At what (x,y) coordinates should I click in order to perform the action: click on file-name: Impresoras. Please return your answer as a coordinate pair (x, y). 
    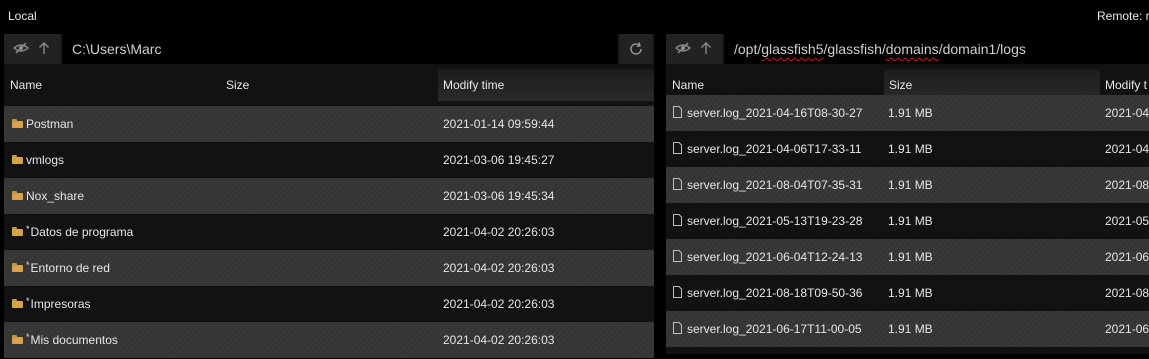
    Looking at the image, I should click on (60, 304).